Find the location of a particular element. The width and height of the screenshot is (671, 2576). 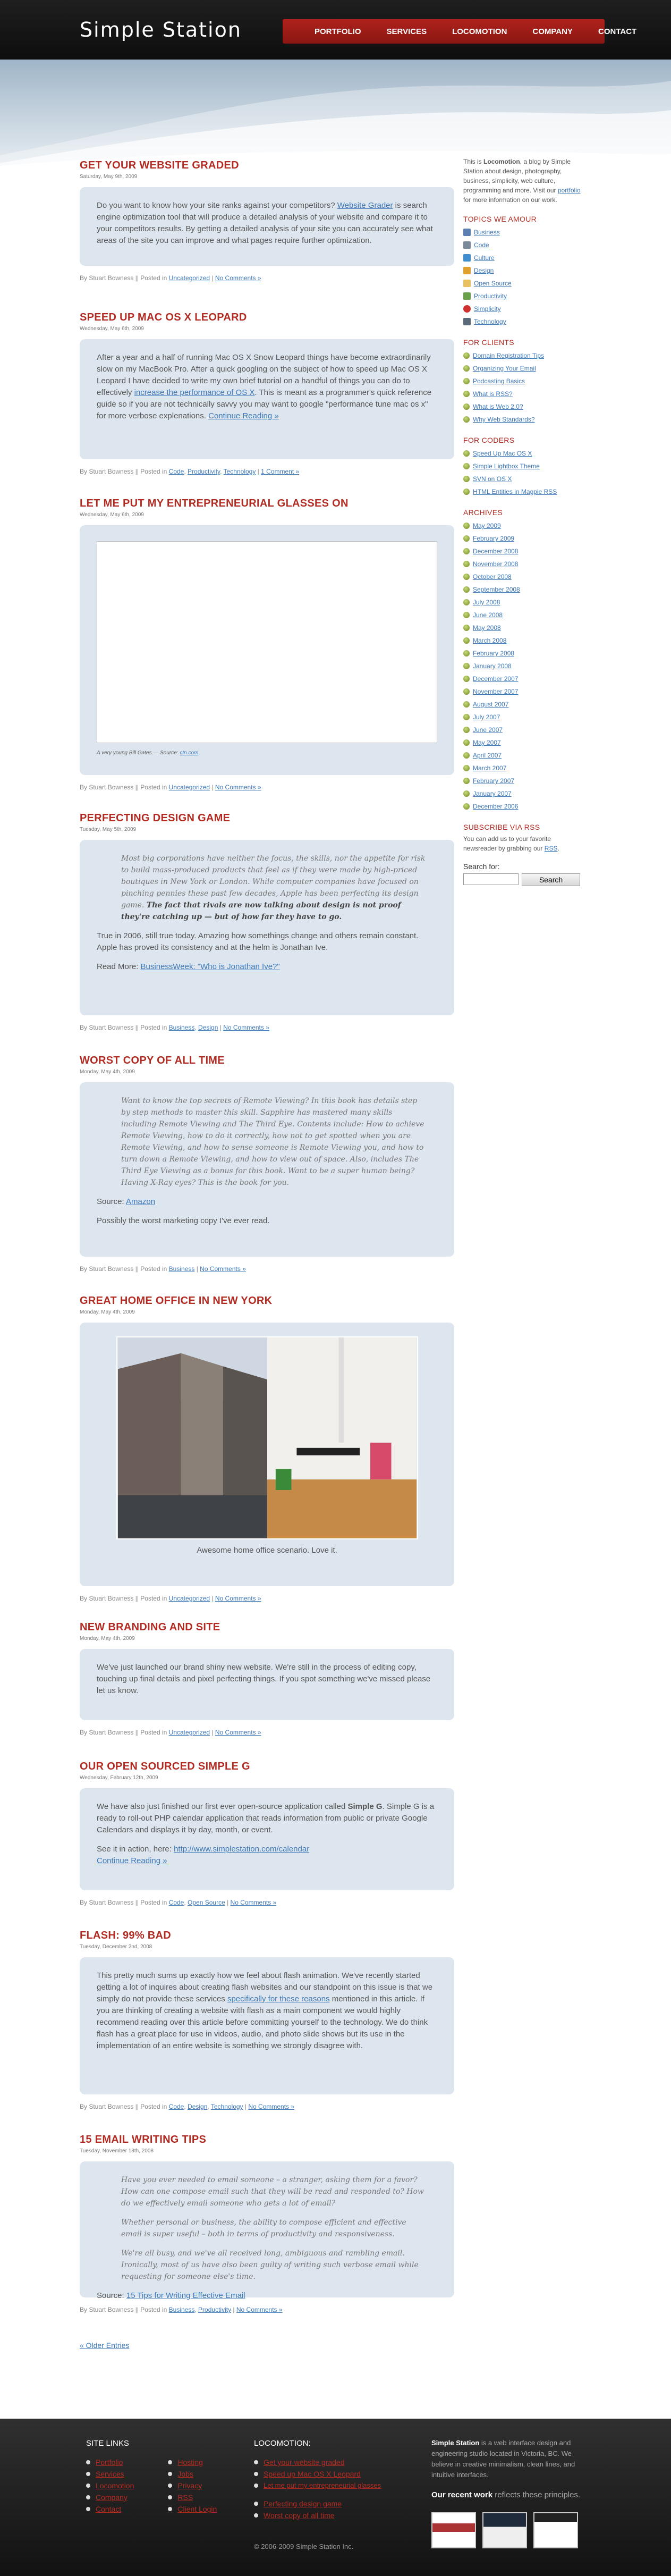

footer-link: Client Login is located at coordinates (197, 2509).